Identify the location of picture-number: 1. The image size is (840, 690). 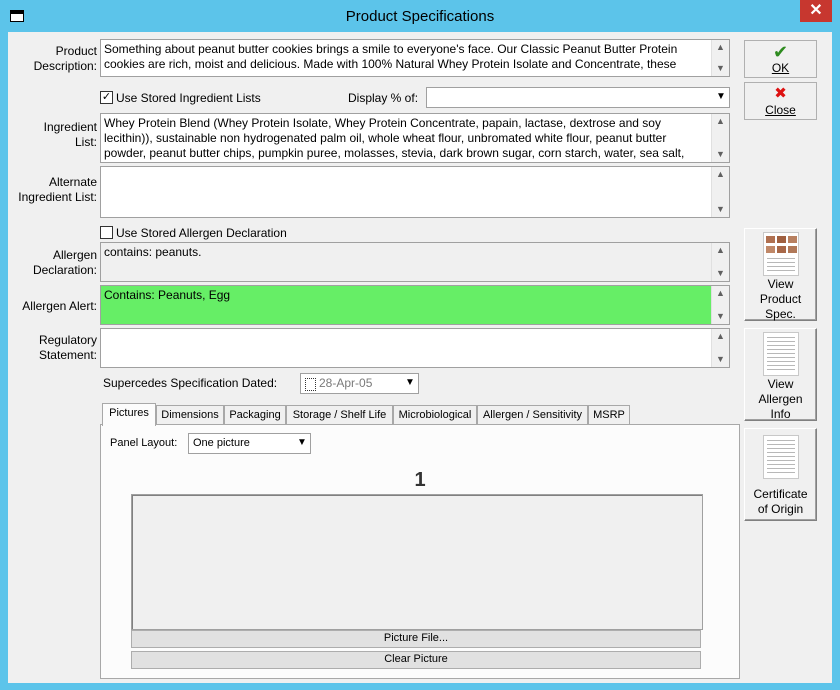
(420, 480).